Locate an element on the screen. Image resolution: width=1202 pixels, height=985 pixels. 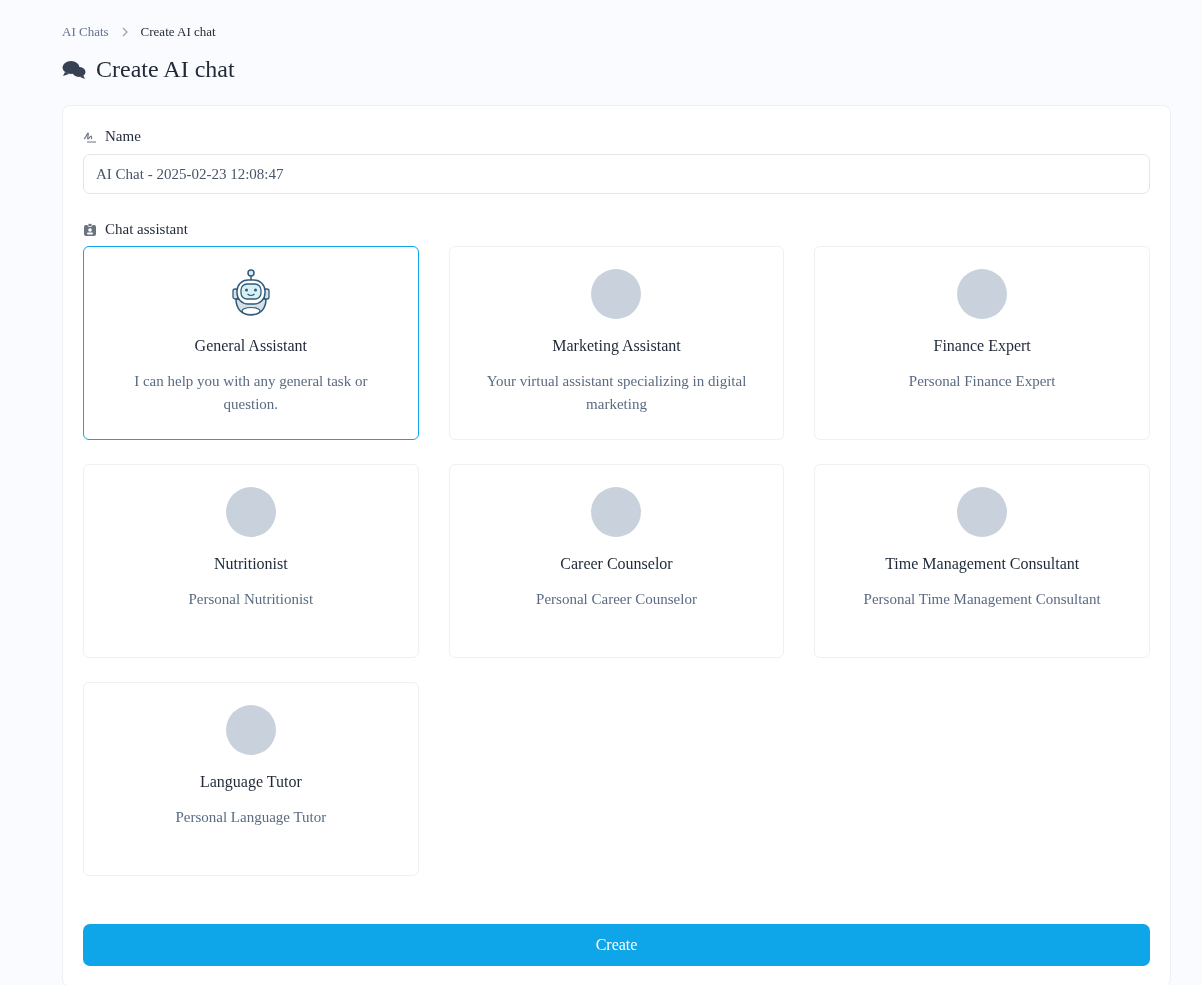
assistant-description: Personal Time Management Consultant is located at coordinates (982, 599).